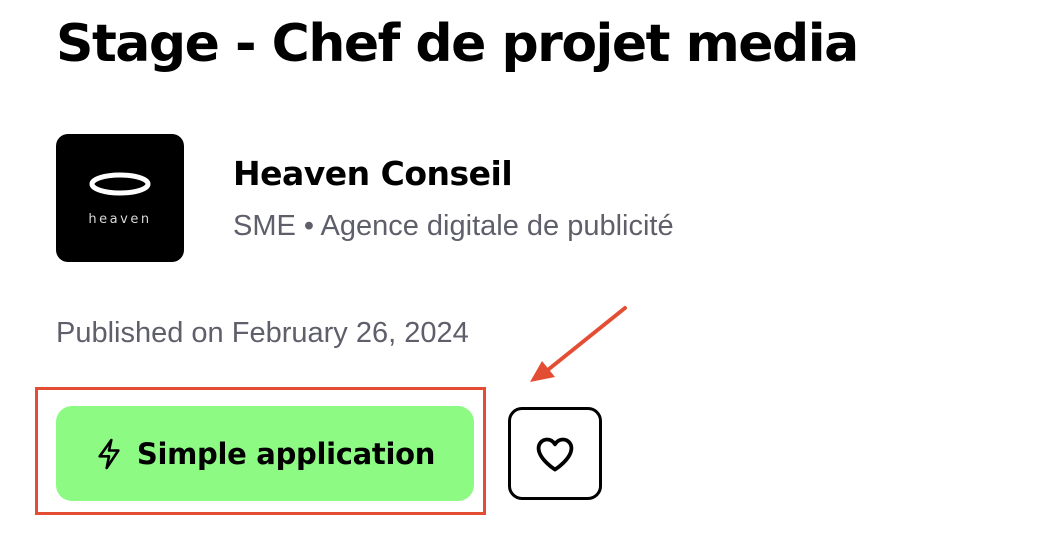 The width and height of the screenshot is (1058, 554). I want to click on company-logo: heaven, so click(120, 198).